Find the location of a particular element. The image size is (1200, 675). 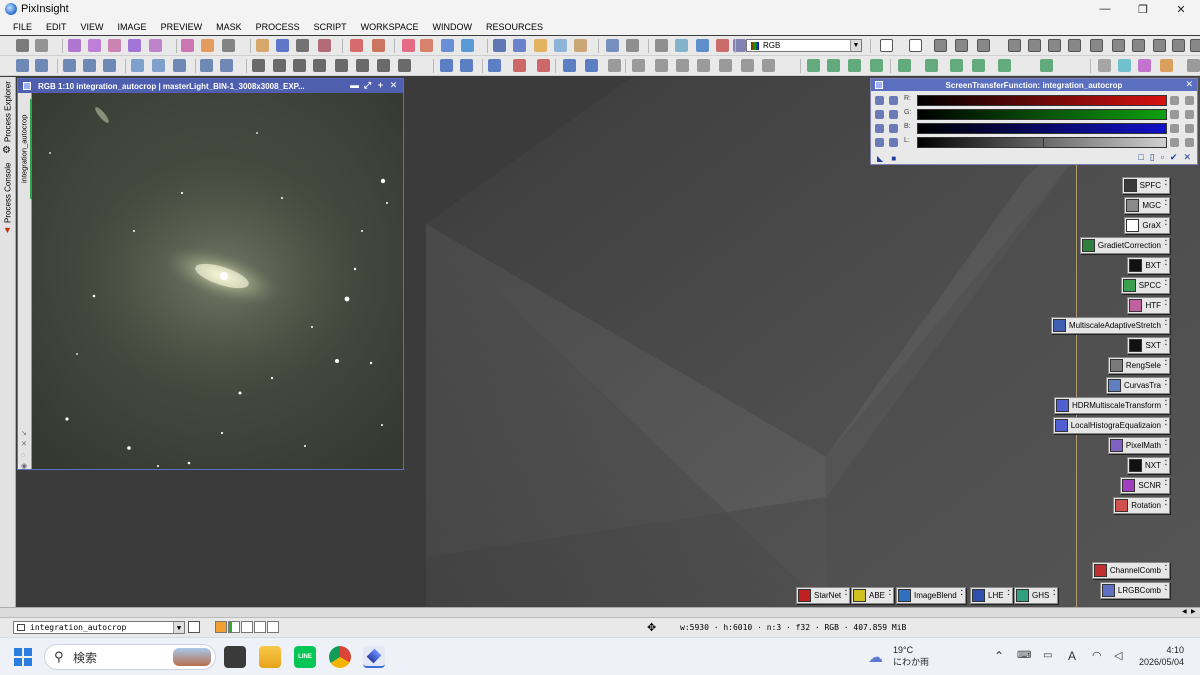

process-icon-starnet: StarNet ▪ ▪ is located at coordinates (823, 595).